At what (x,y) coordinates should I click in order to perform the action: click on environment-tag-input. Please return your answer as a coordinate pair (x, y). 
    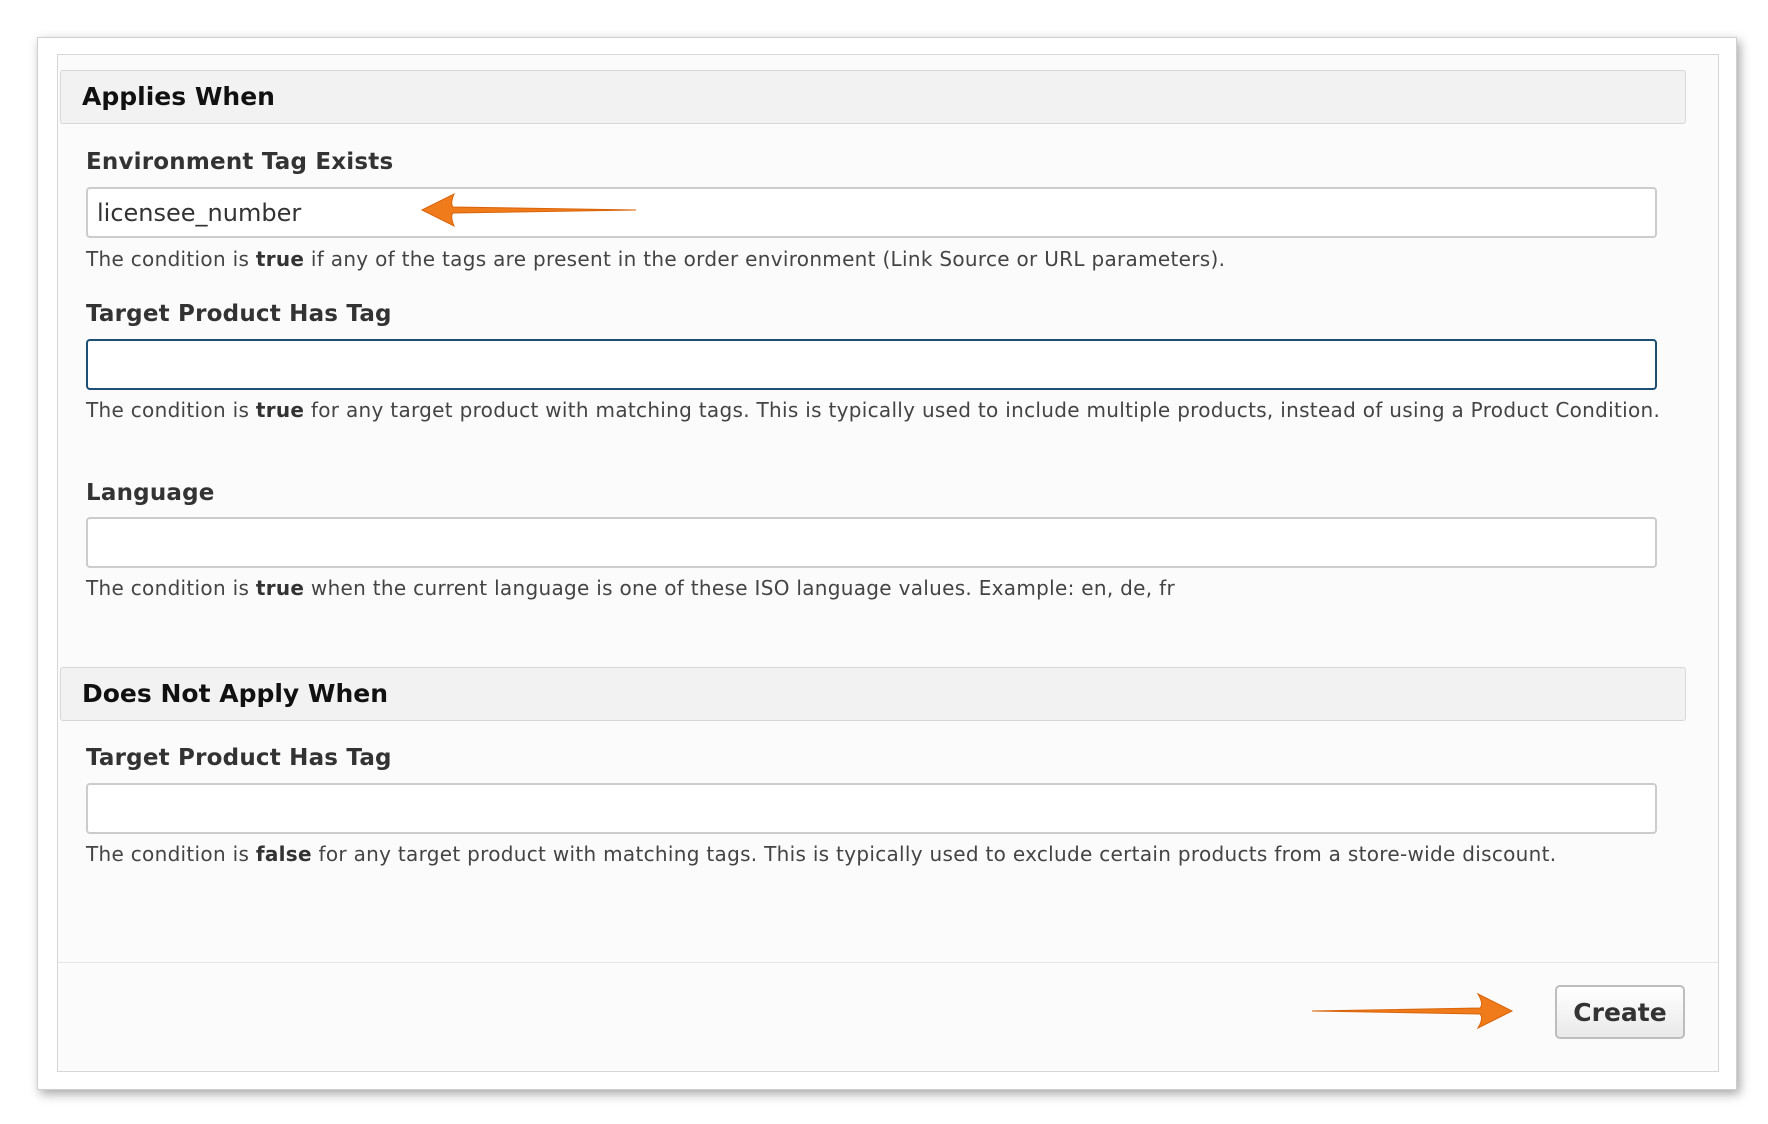
    Looking at the image, I should click on (871, 212).